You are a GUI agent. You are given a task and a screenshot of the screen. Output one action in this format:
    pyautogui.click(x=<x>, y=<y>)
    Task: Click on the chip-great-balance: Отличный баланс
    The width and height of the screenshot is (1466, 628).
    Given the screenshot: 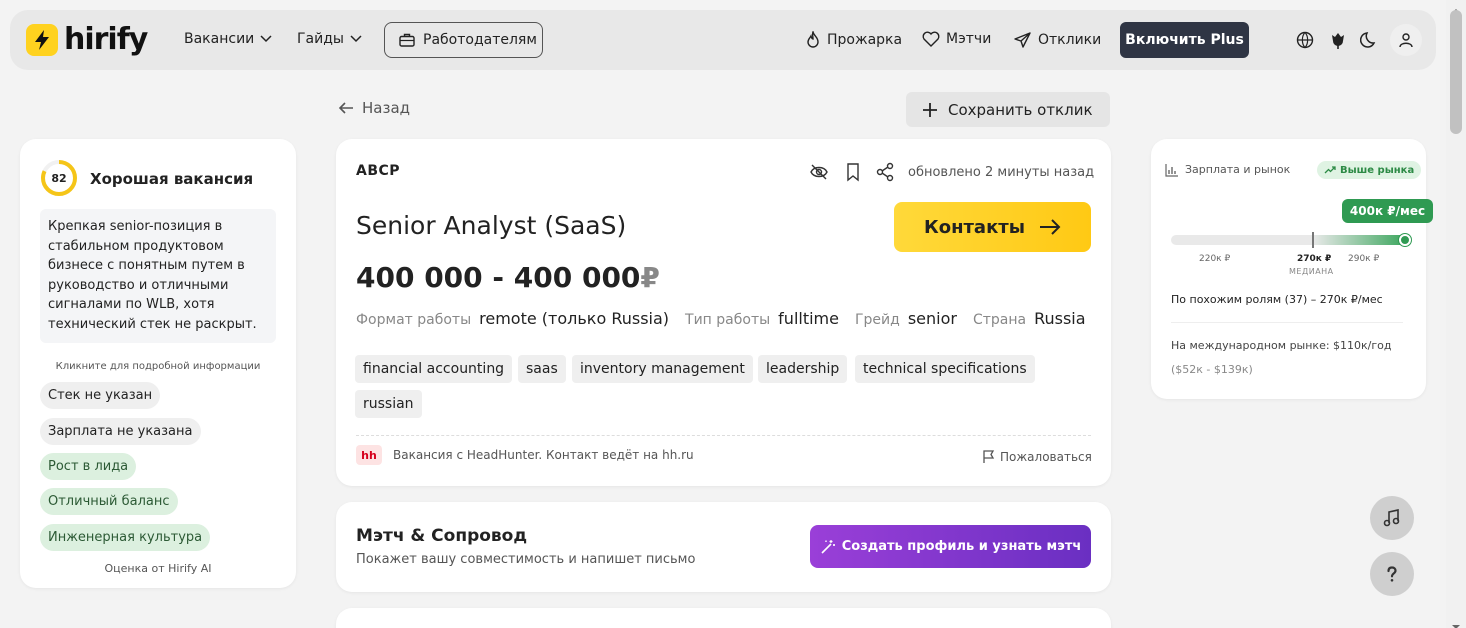 What is the action you would take?
    pyautogui.click(x=109, y=501)
    